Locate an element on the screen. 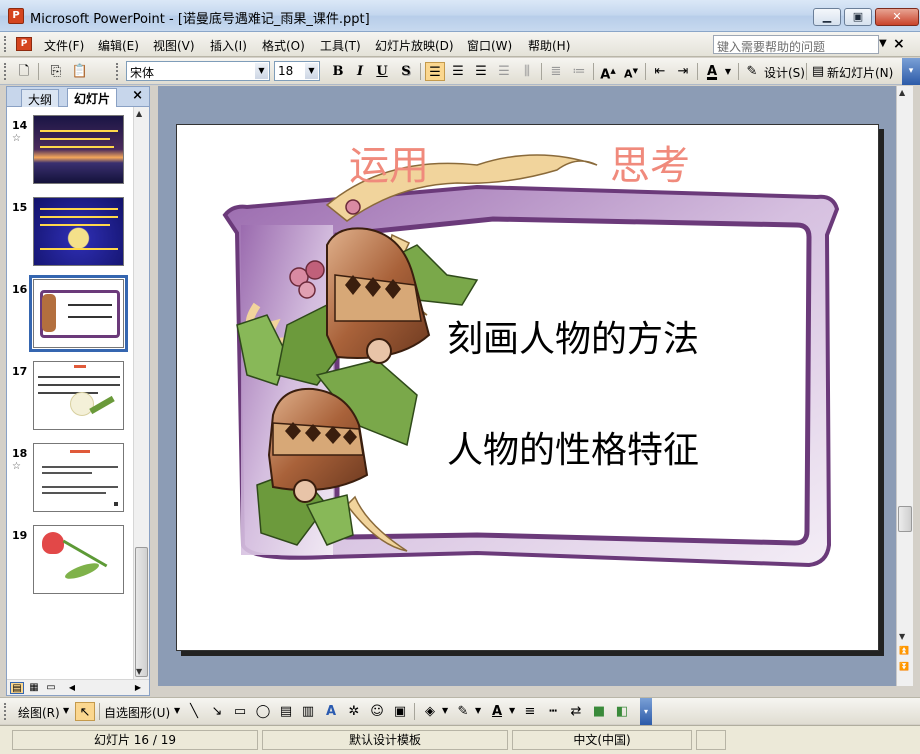  new-document-icon: 🗋 is located at coordinates (24, 71).